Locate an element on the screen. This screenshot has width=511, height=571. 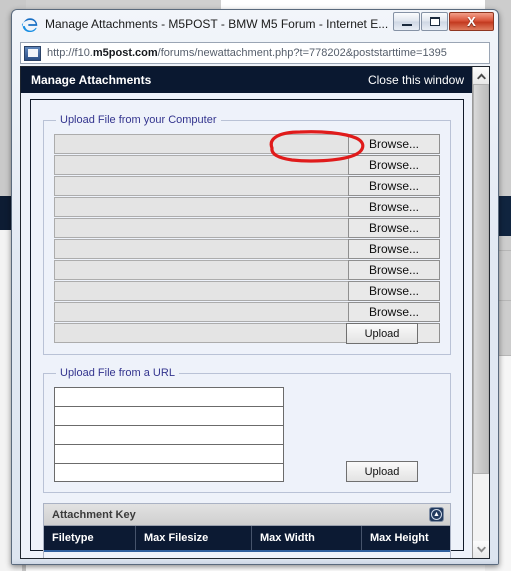
internet-explorer-icon is located at coordinates (29, 25).